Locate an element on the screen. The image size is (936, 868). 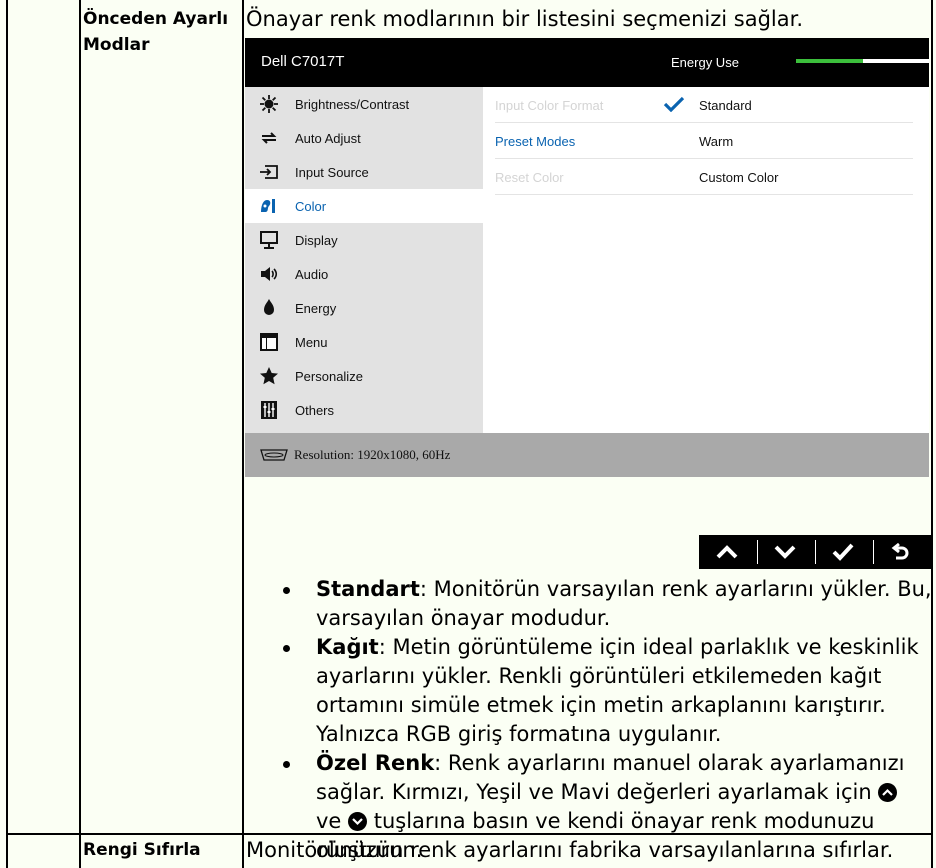
back-icon is located at coordinates (900, 551).